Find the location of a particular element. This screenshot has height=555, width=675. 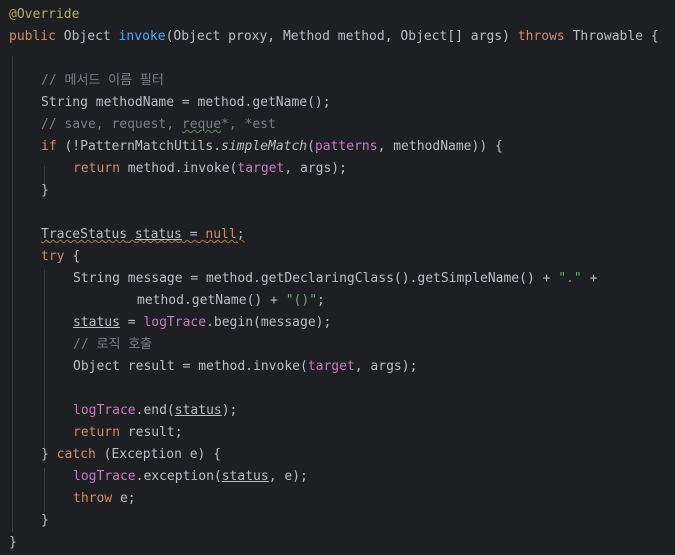

method-name-declaration: String methodName = method.getName(); is located at coordinates (186, 102).